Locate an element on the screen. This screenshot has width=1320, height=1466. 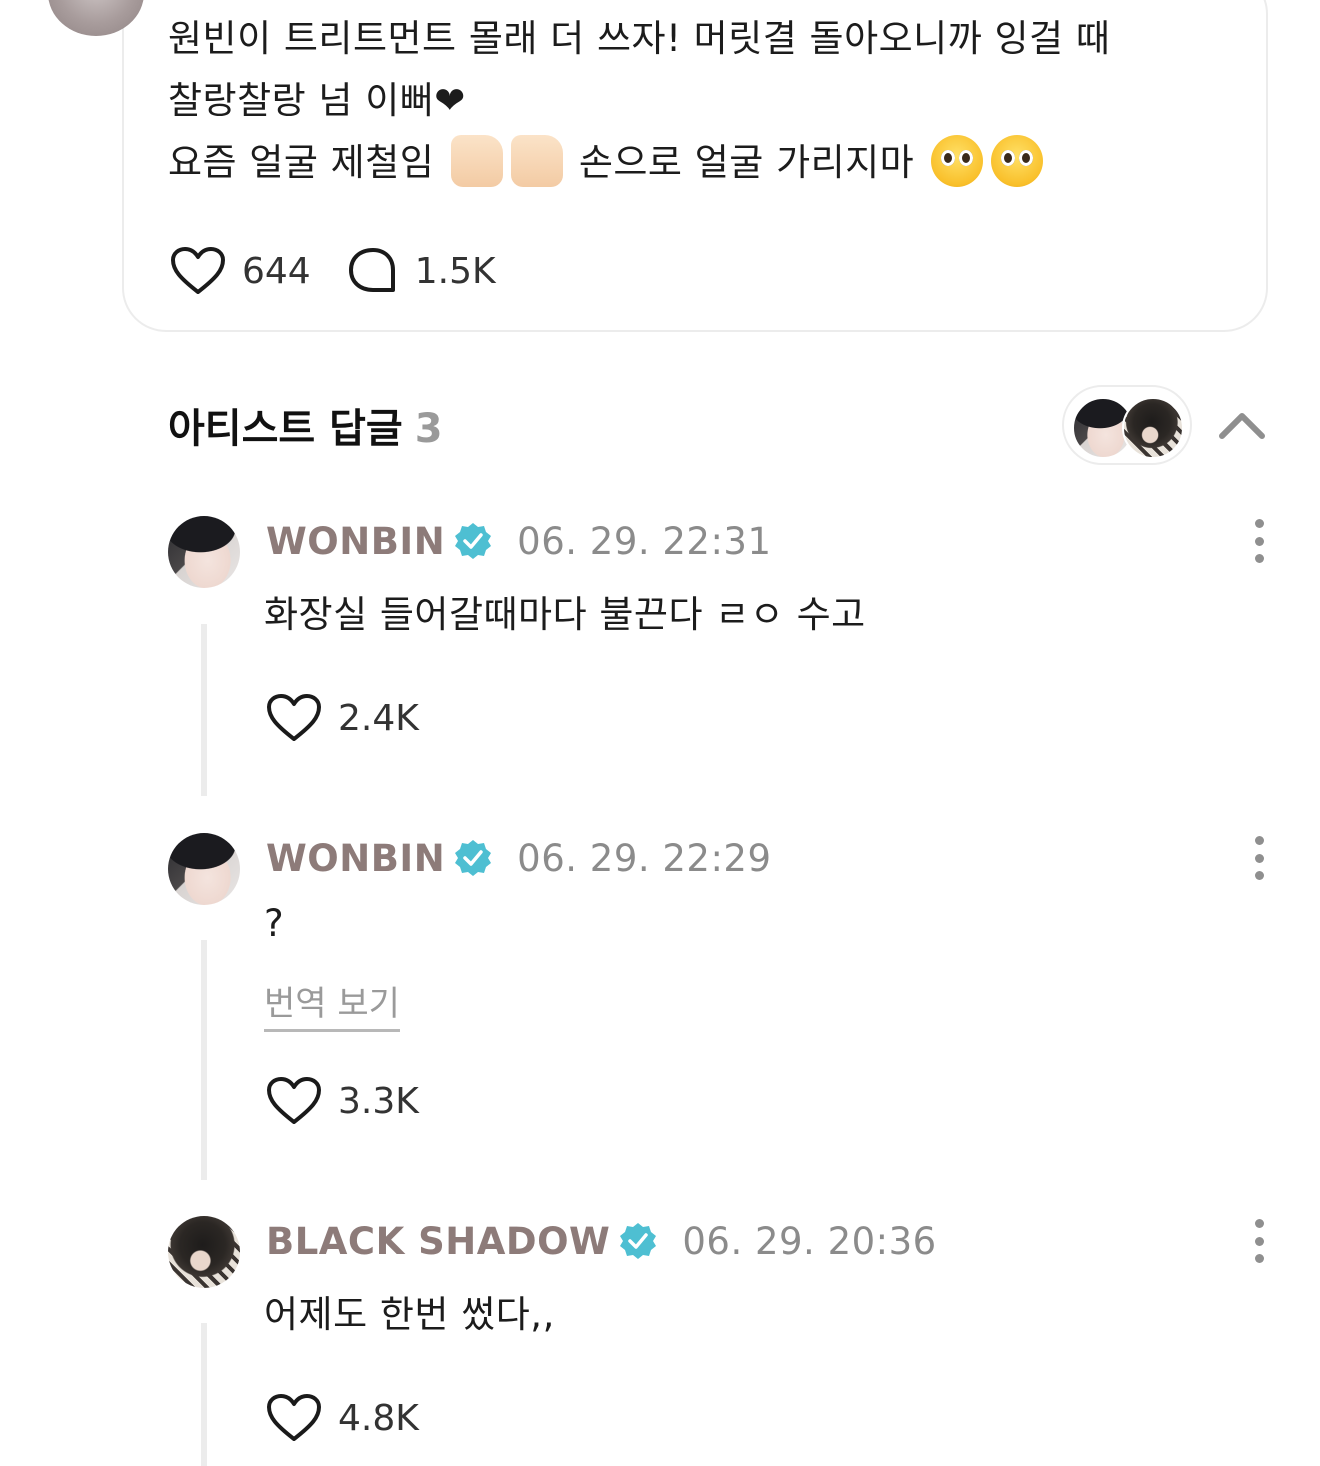
reply-text: 어제도 한번 썼다,, is located at coordinates (409, 1314).